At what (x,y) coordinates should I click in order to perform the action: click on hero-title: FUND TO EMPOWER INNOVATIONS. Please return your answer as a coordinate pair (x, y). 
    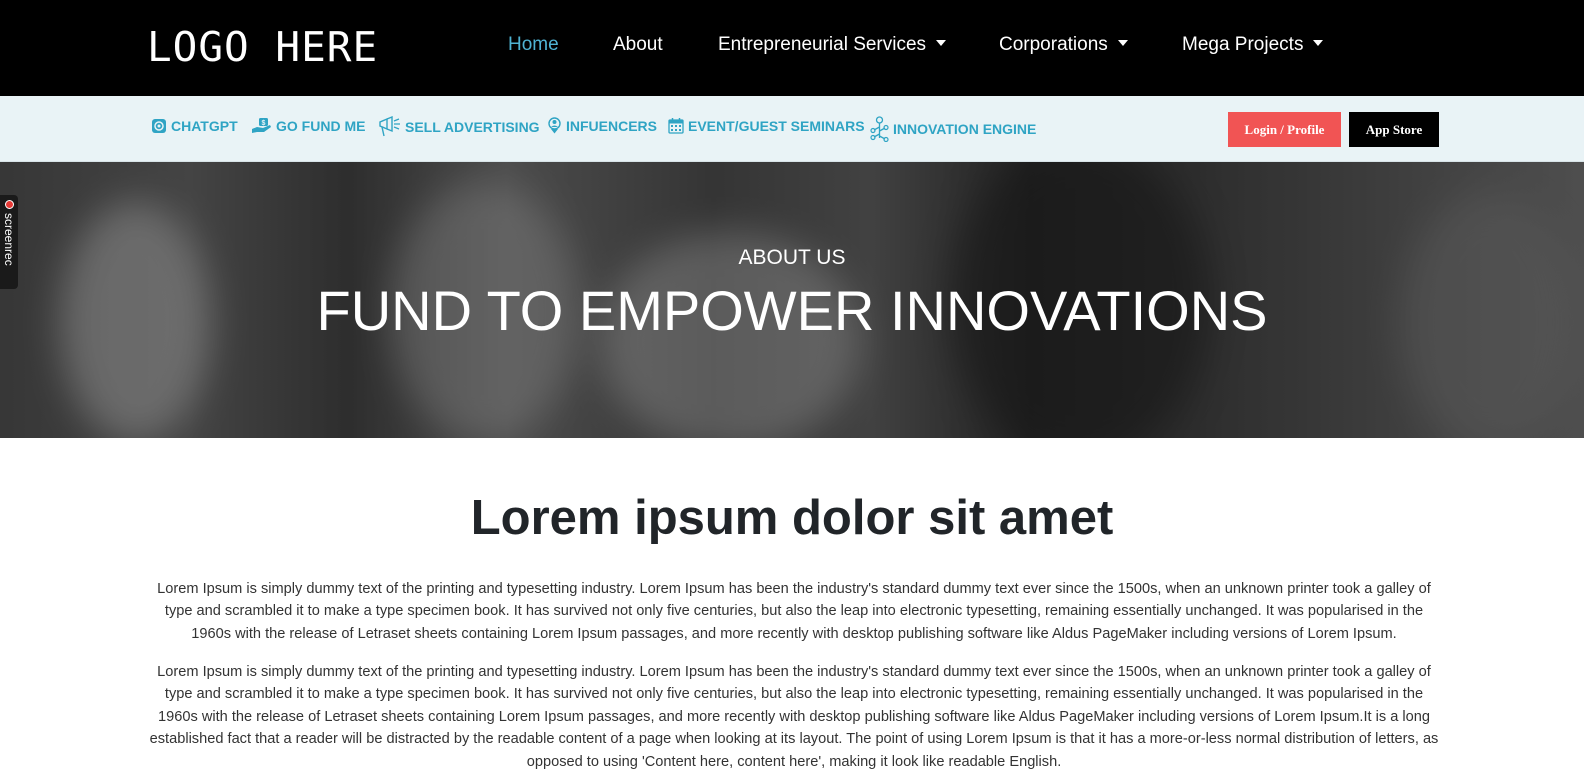
    Looking at the image, I should click on (792, 310).